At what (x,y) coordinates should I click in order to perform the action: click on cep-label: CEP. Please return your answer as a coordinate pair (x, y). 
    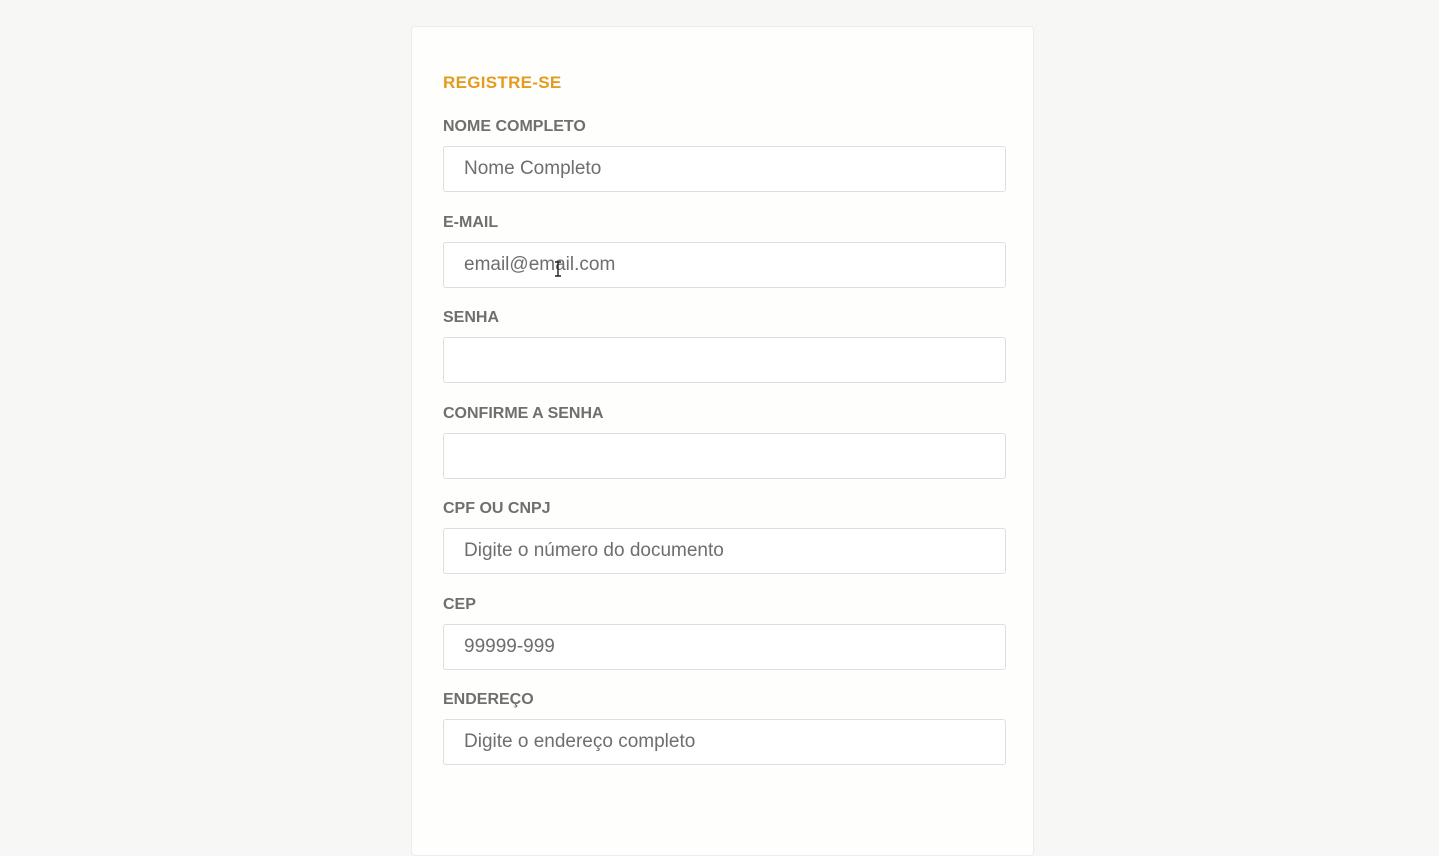
    Looking at the image, I should click on (459, 604).